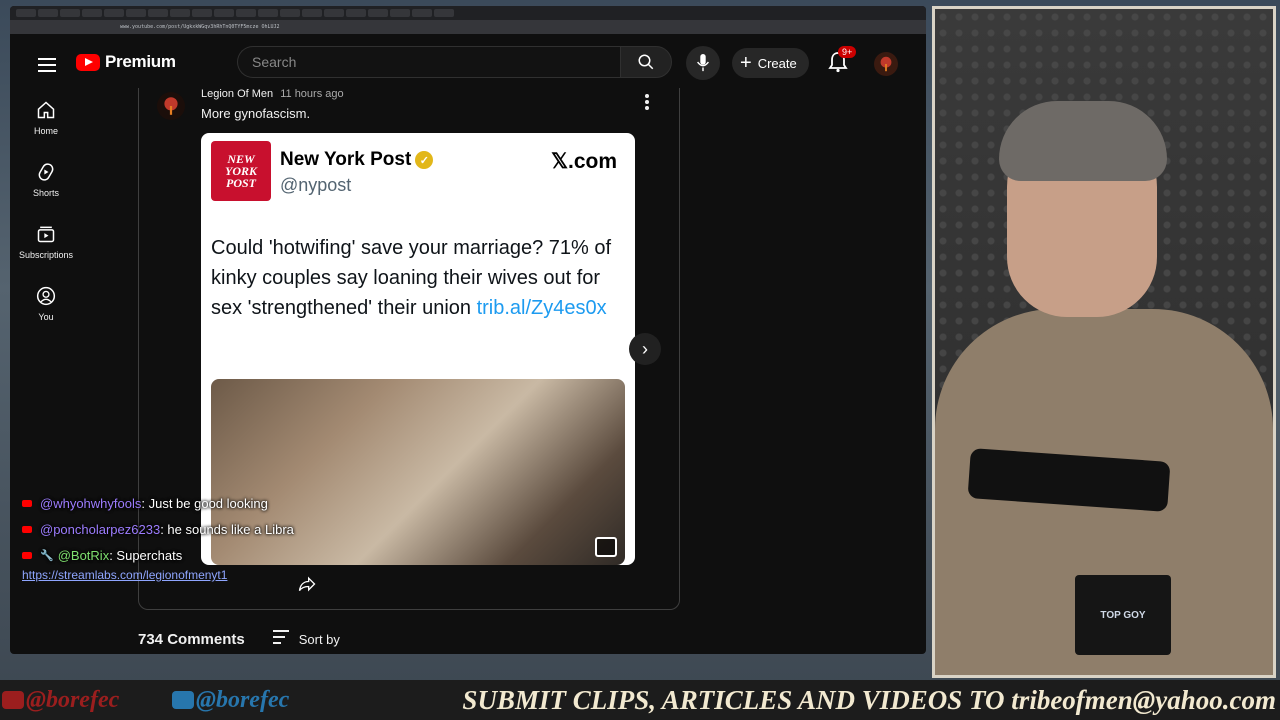 This screenshot has width=1280, height=720. Describe the element at coordinates (647, 103) in the screenshot. I see `more-options-icon` at that location.